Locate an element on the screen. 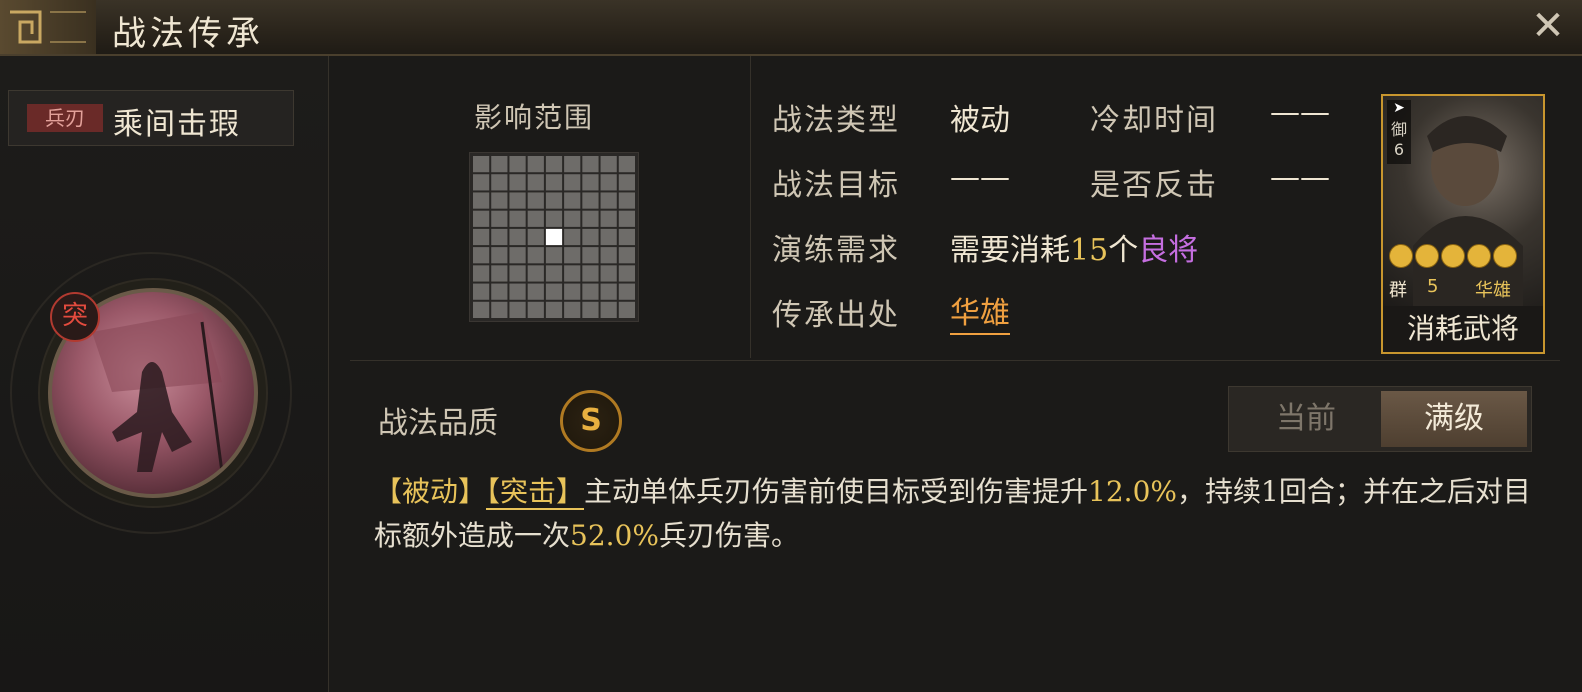  close-icon: ✕ is located at coordinates (1548, 26).